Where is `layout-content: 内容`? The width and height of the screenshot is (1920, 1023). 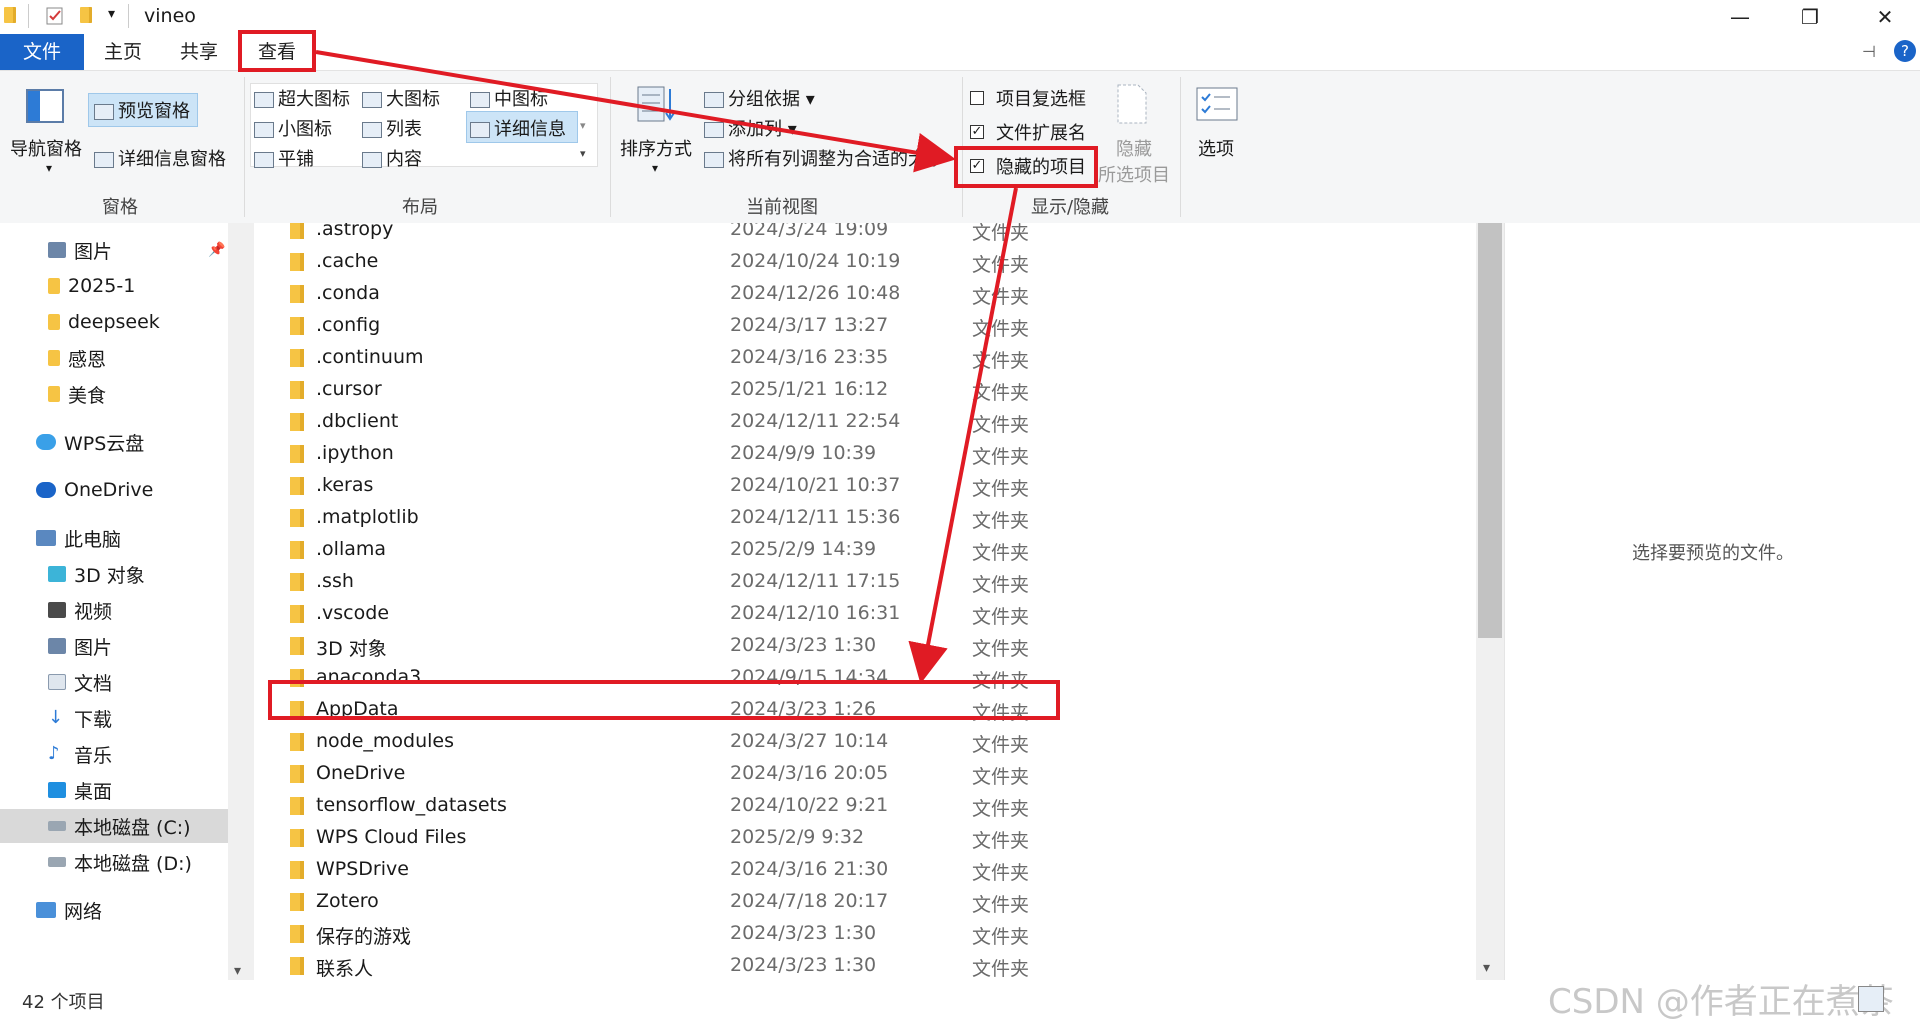
layout-content: 内容 is located at coordinates (392, 158).